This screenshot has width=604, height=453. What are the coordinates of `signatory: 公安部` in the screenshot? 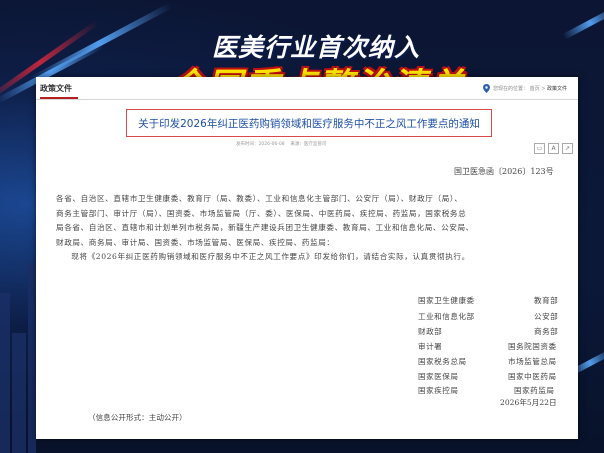 It's located at (546, 316).